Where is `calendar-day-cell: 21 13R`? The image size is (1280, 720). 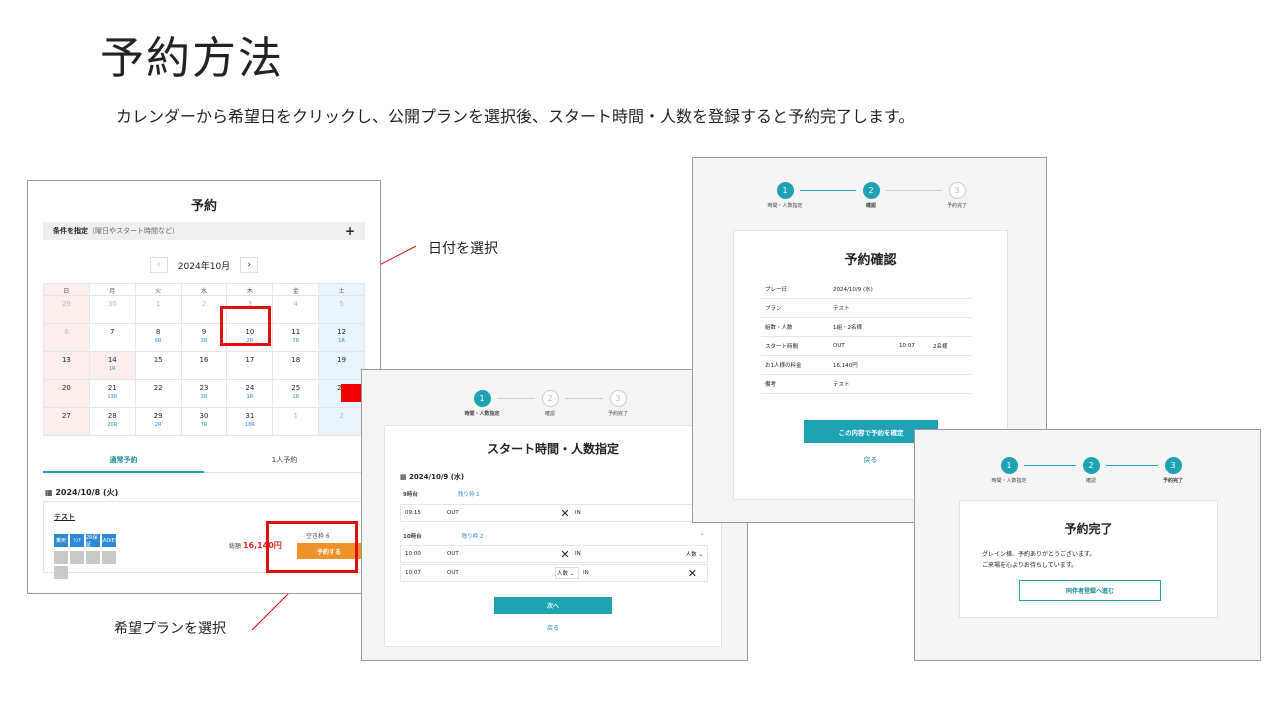
calendar-day-cell: 21 13R is located at coordinates (112, 394).